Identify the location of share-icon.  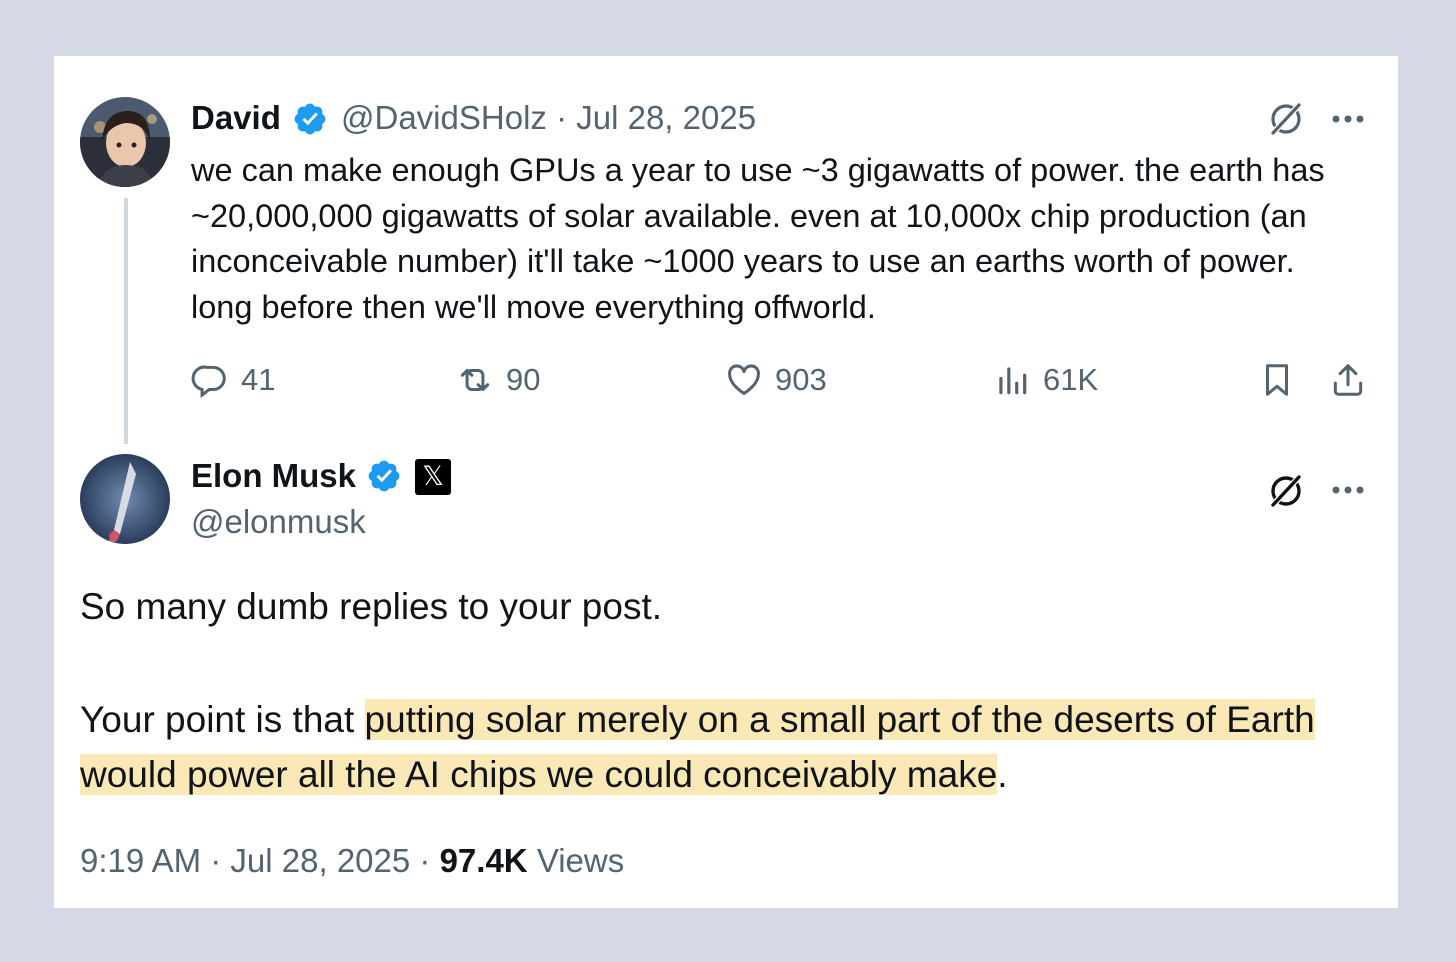
(1348, 380).